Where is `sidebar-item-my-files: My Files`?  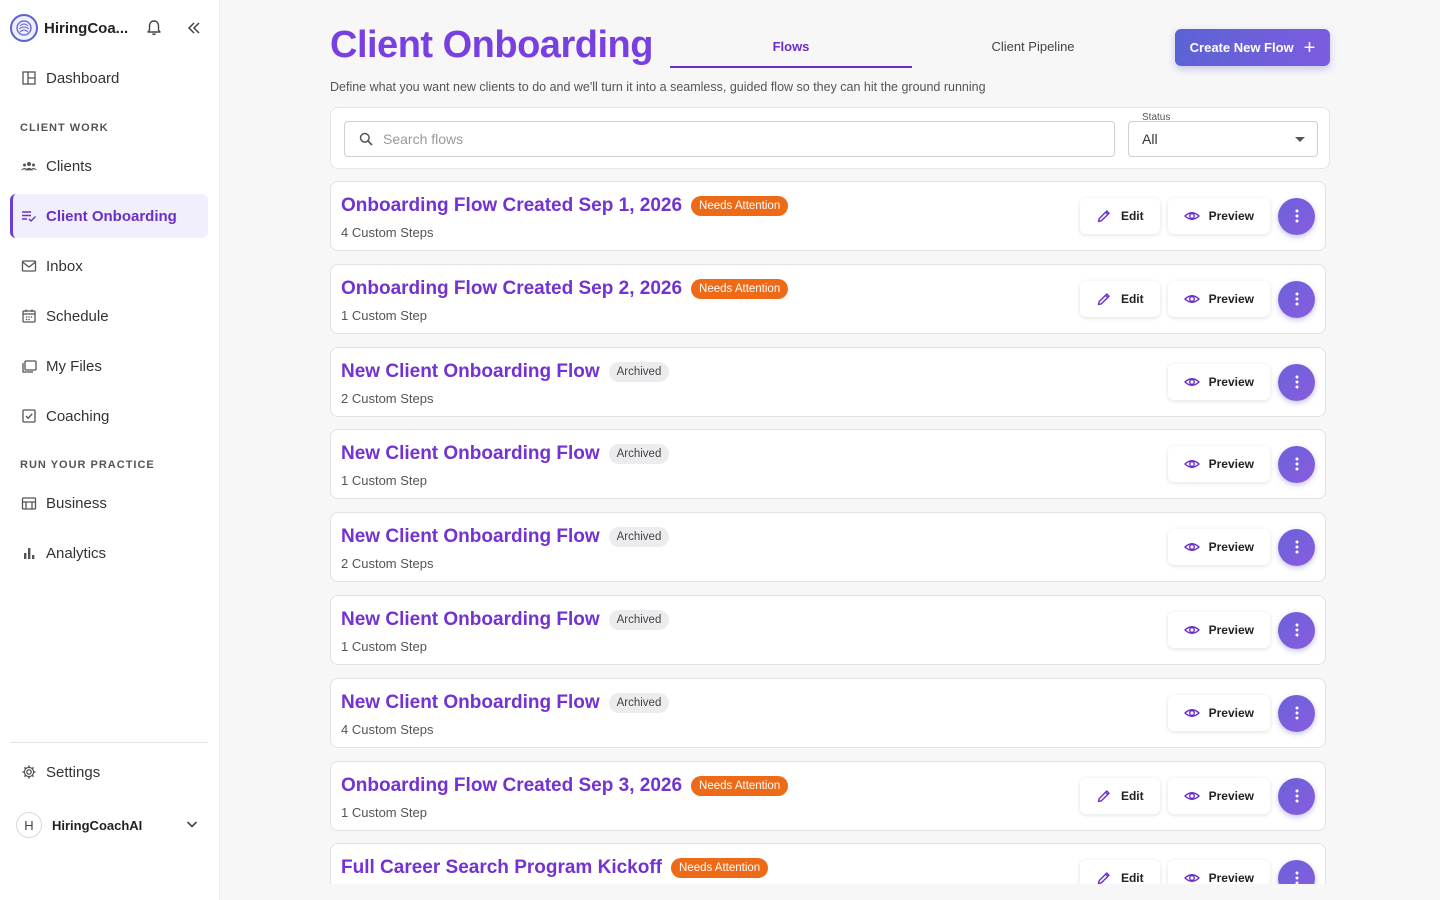
sidebar-item-my-files: My Files is located at coordinates (109, 366).